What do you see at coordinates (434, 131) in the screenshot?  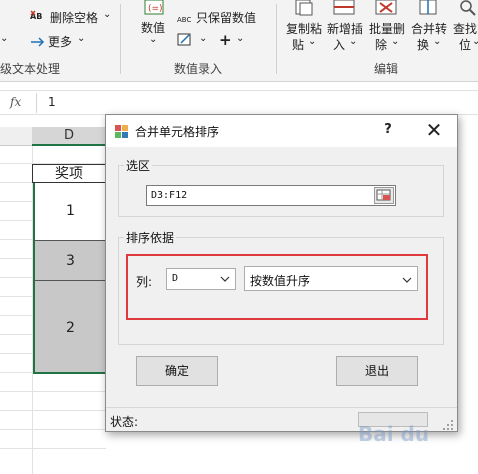 I see `close-button: ✕` at bounding box center [434, 131].